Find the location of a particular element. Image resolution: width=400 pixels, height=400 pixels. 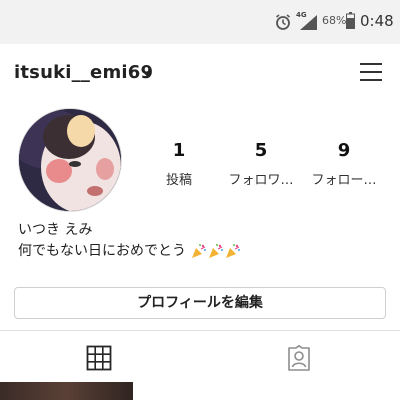

avatar is located at coordinates (70, 160).